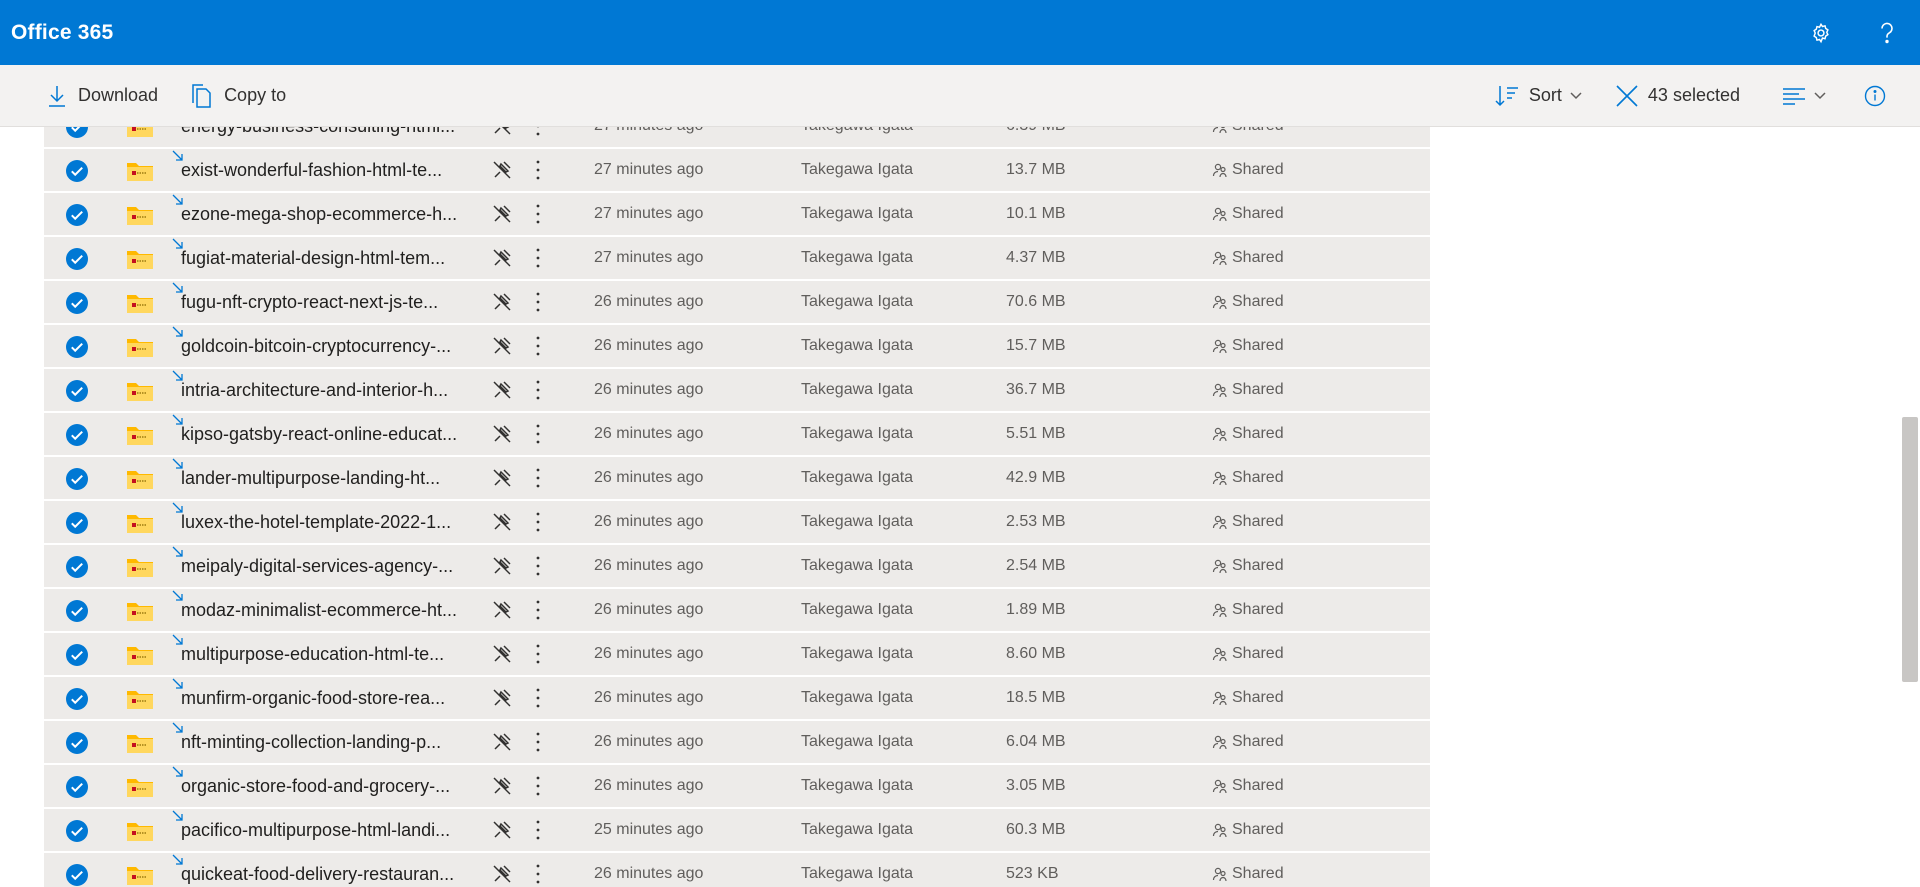  I want to click on help-button, so click(1887, 32).